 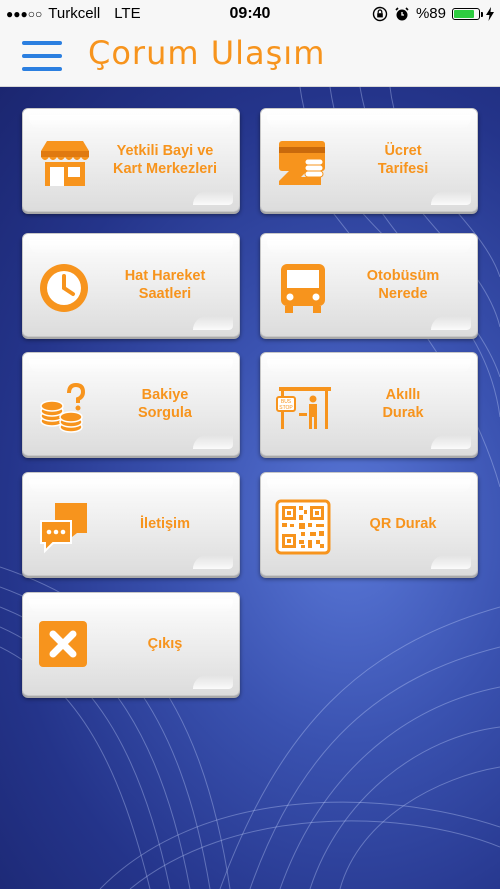 I want to click on payment-card-icon, so click(x=302, y=163).